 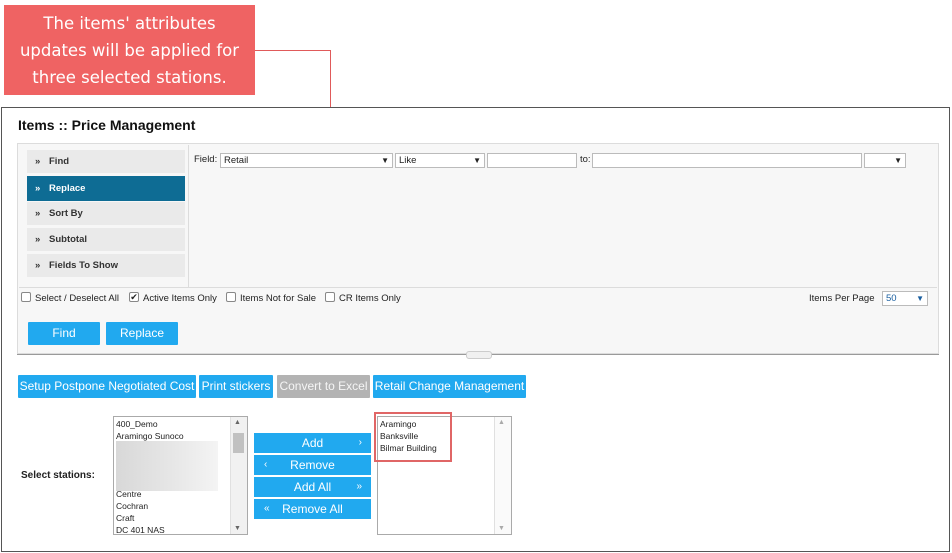 What do you see at coordinates (306, 160) in the screenshot?
I see `field-select: Retail ▼` at bounding box center [306, 160].